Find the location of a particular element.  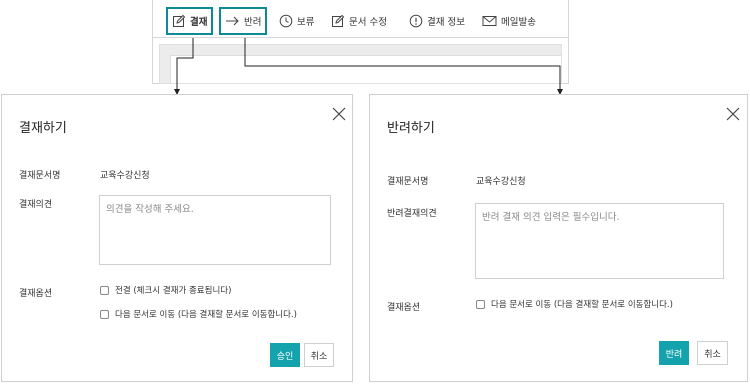

info-circle-icon is located at coordinates (416, 21).